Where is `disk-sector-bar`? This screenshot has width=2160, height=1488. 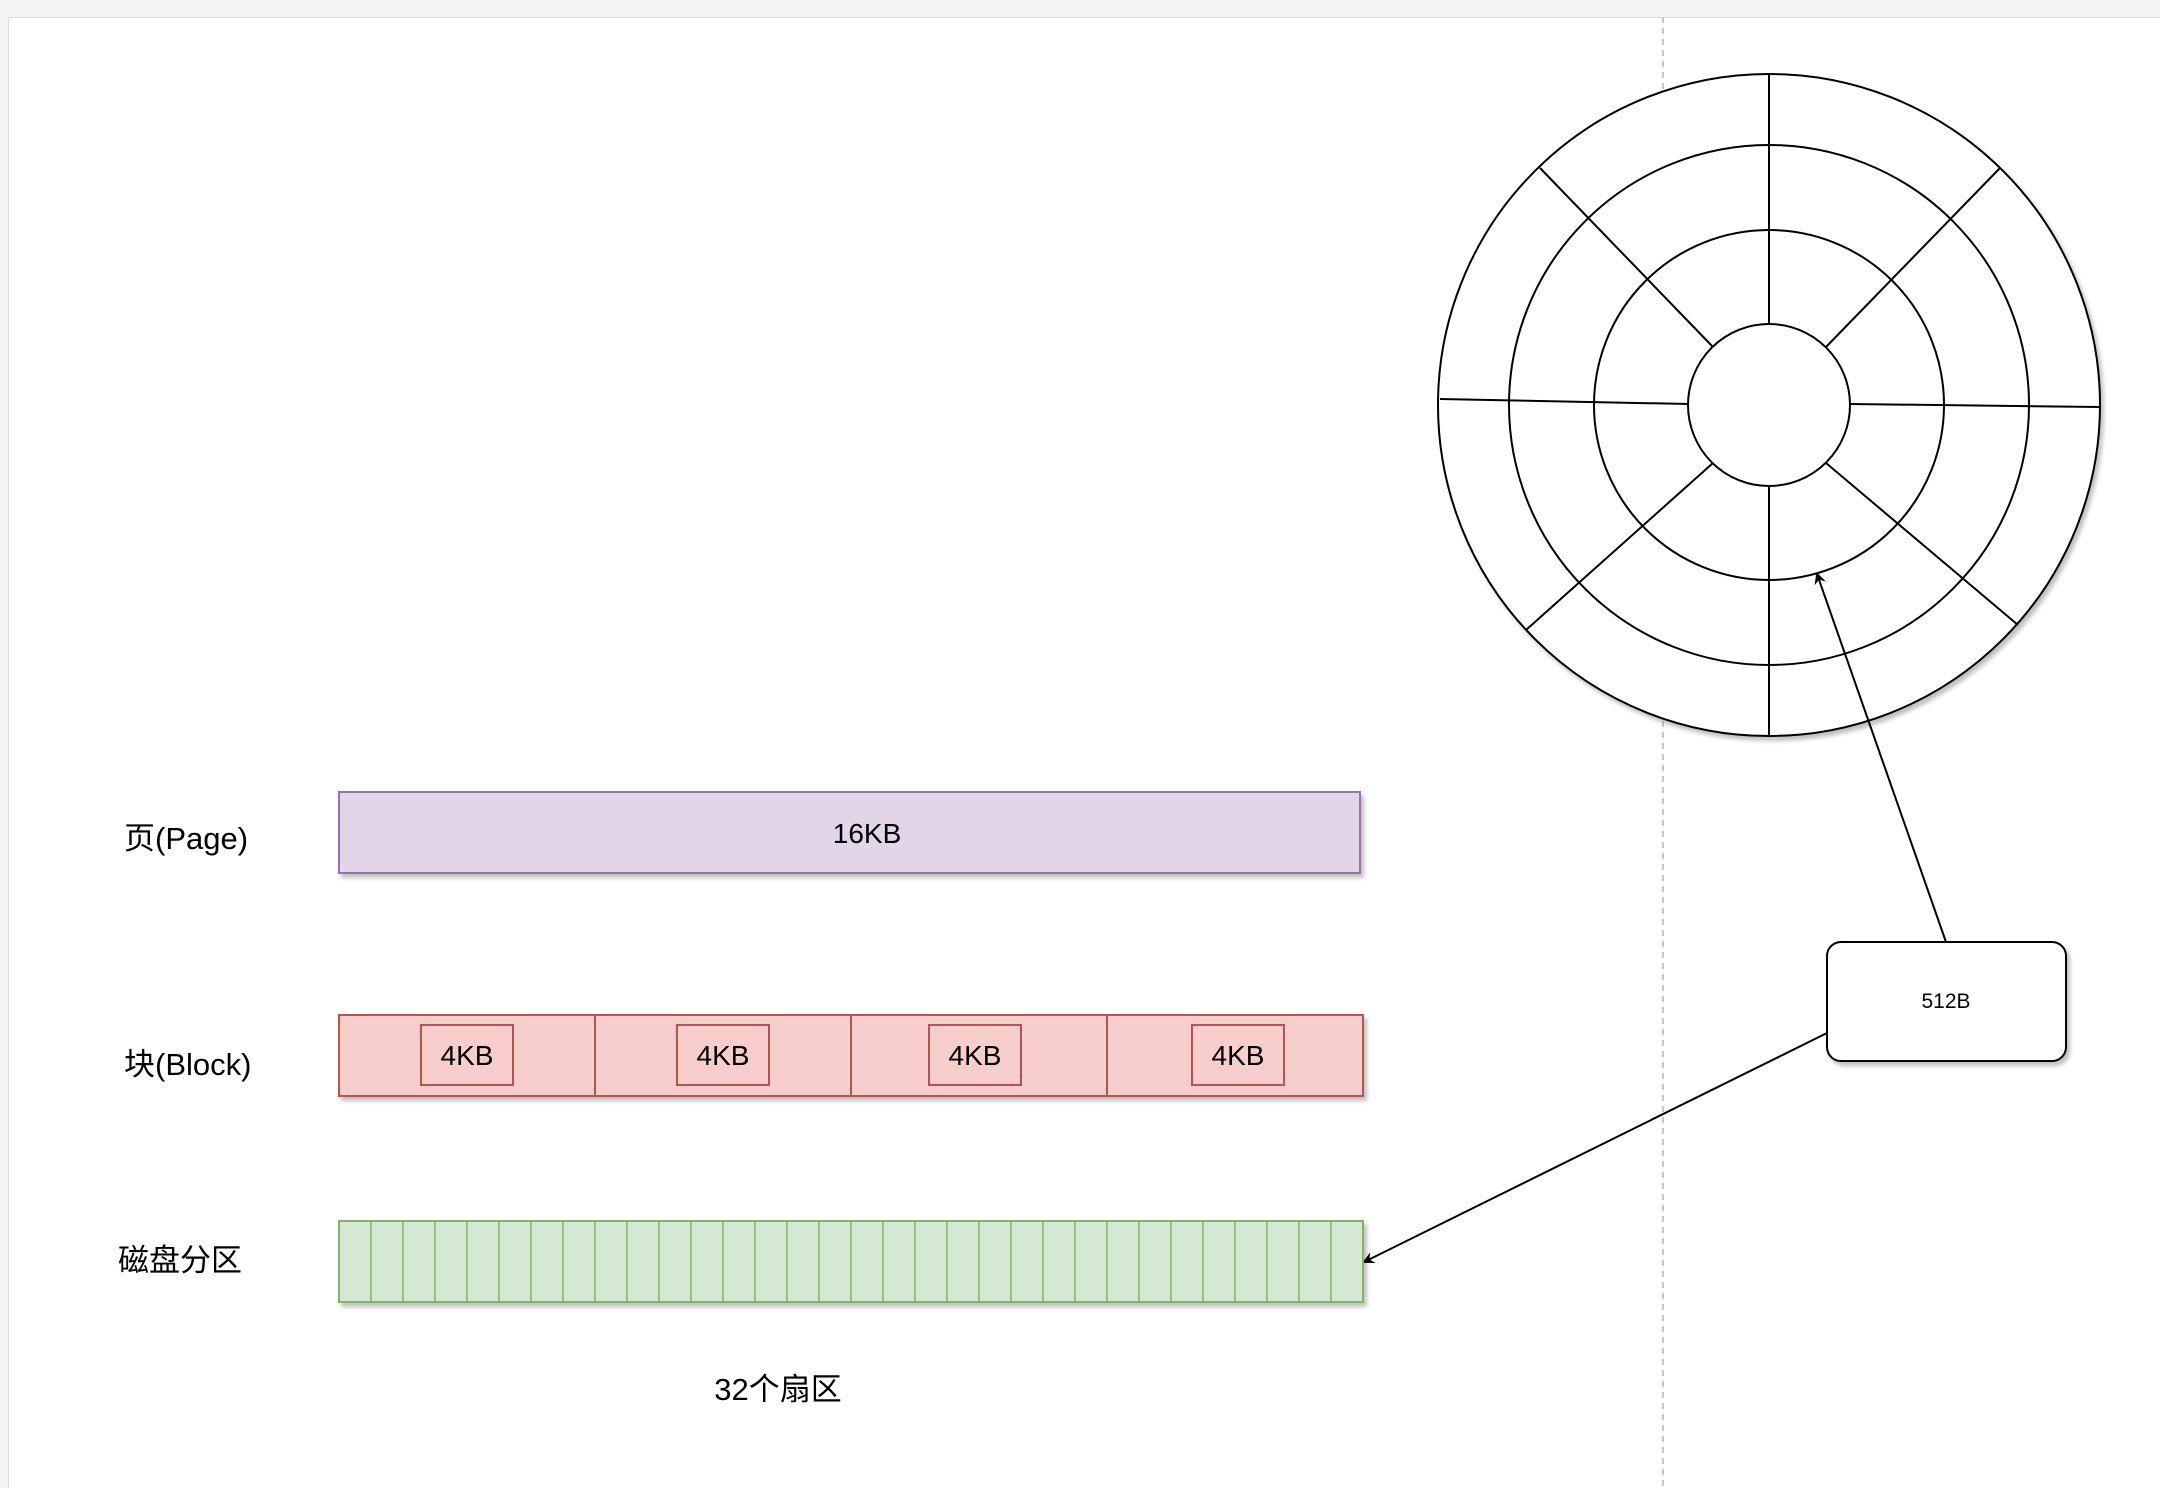
disk-sector-bar is located at coordinates (851, 1261).